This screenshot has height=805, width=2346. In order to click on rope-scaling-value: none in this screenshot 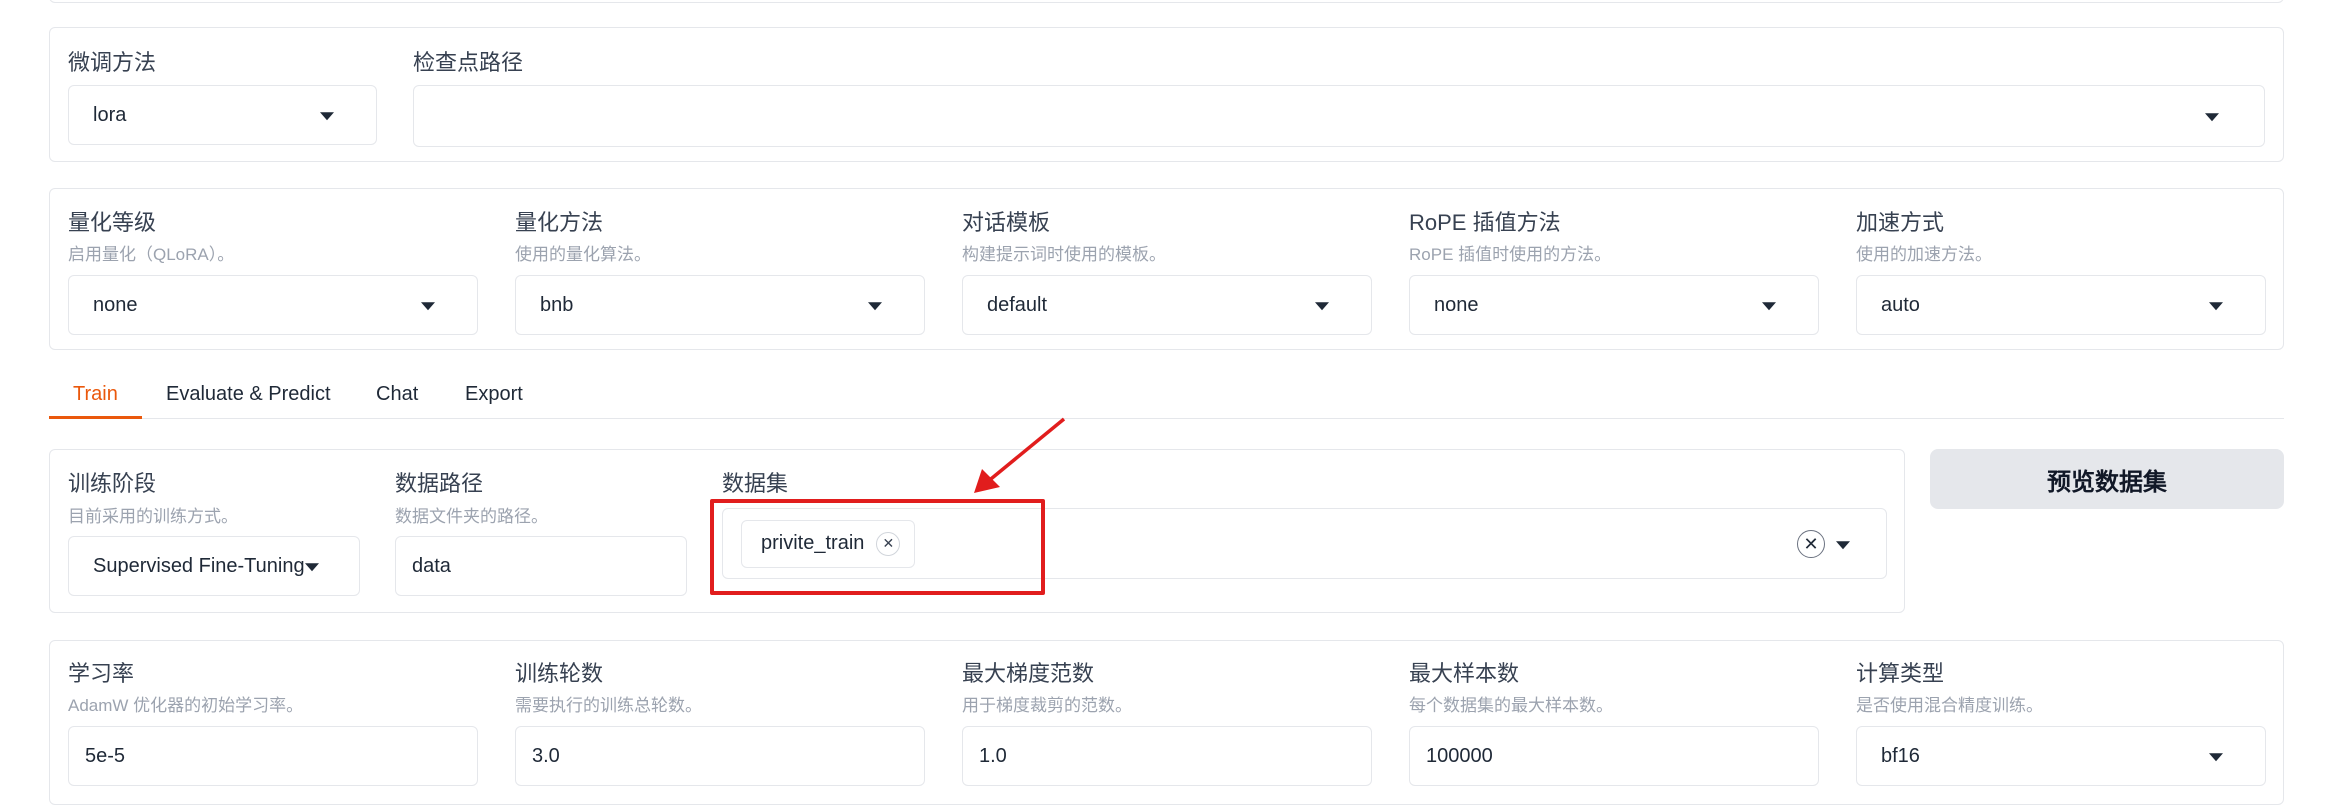, I will do `click(1456, 304)`.